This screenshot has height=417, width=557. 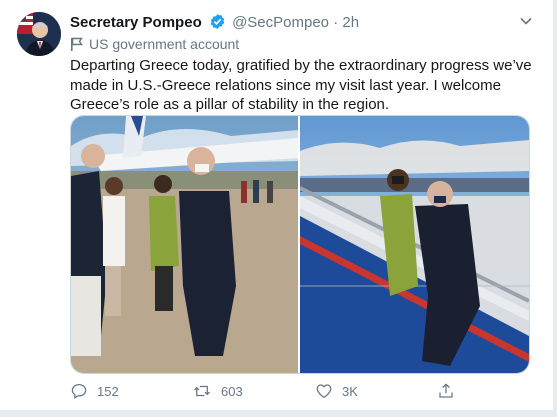 I want to click on action-bar: 152 603 3K, so click(x=270, y=391).